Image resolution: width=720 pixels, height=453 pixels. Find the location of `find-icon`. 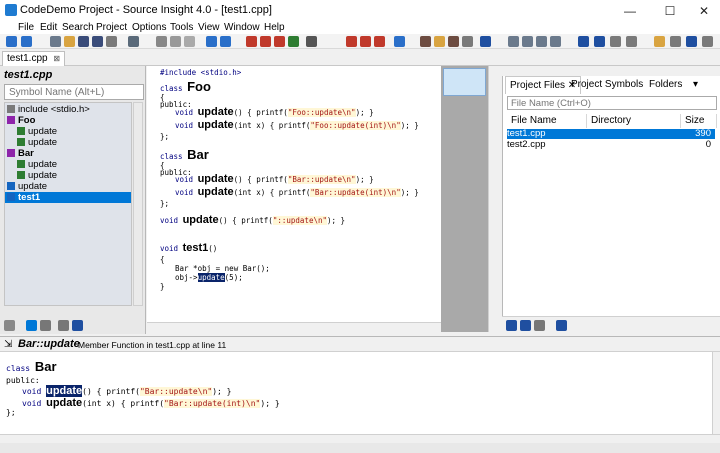

find-icon is located at coordinates (279, 41).